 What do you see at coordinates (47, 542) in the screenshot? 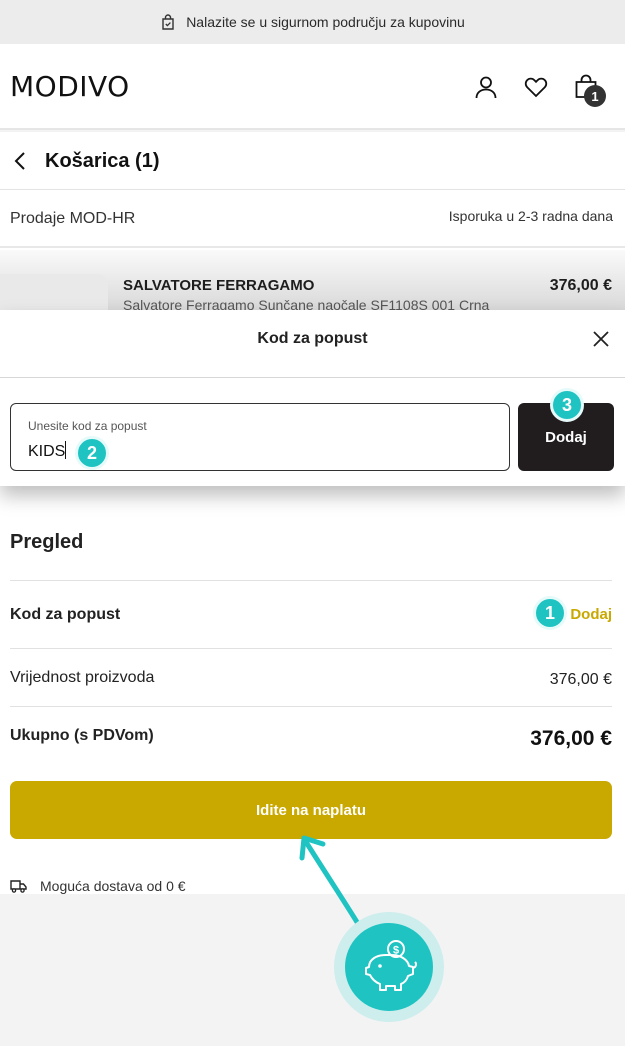
I see `summary-title: Pregled` at bounding box center [47, 542].